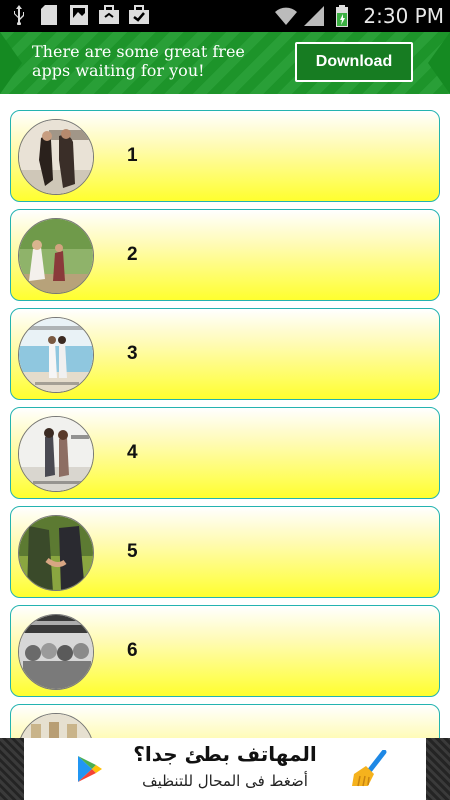 The image size is (450, 800). I want to click on image-icon, so click(79, 15).